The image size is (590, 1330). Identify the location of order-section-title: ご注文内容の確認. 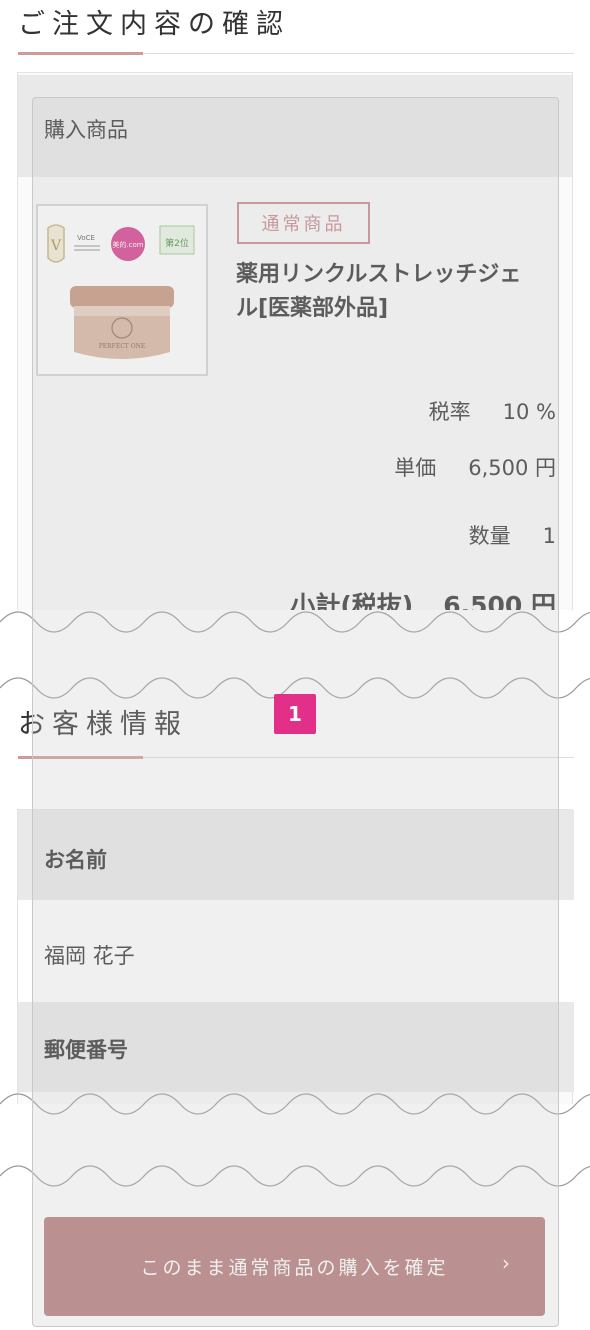
(154, 24).